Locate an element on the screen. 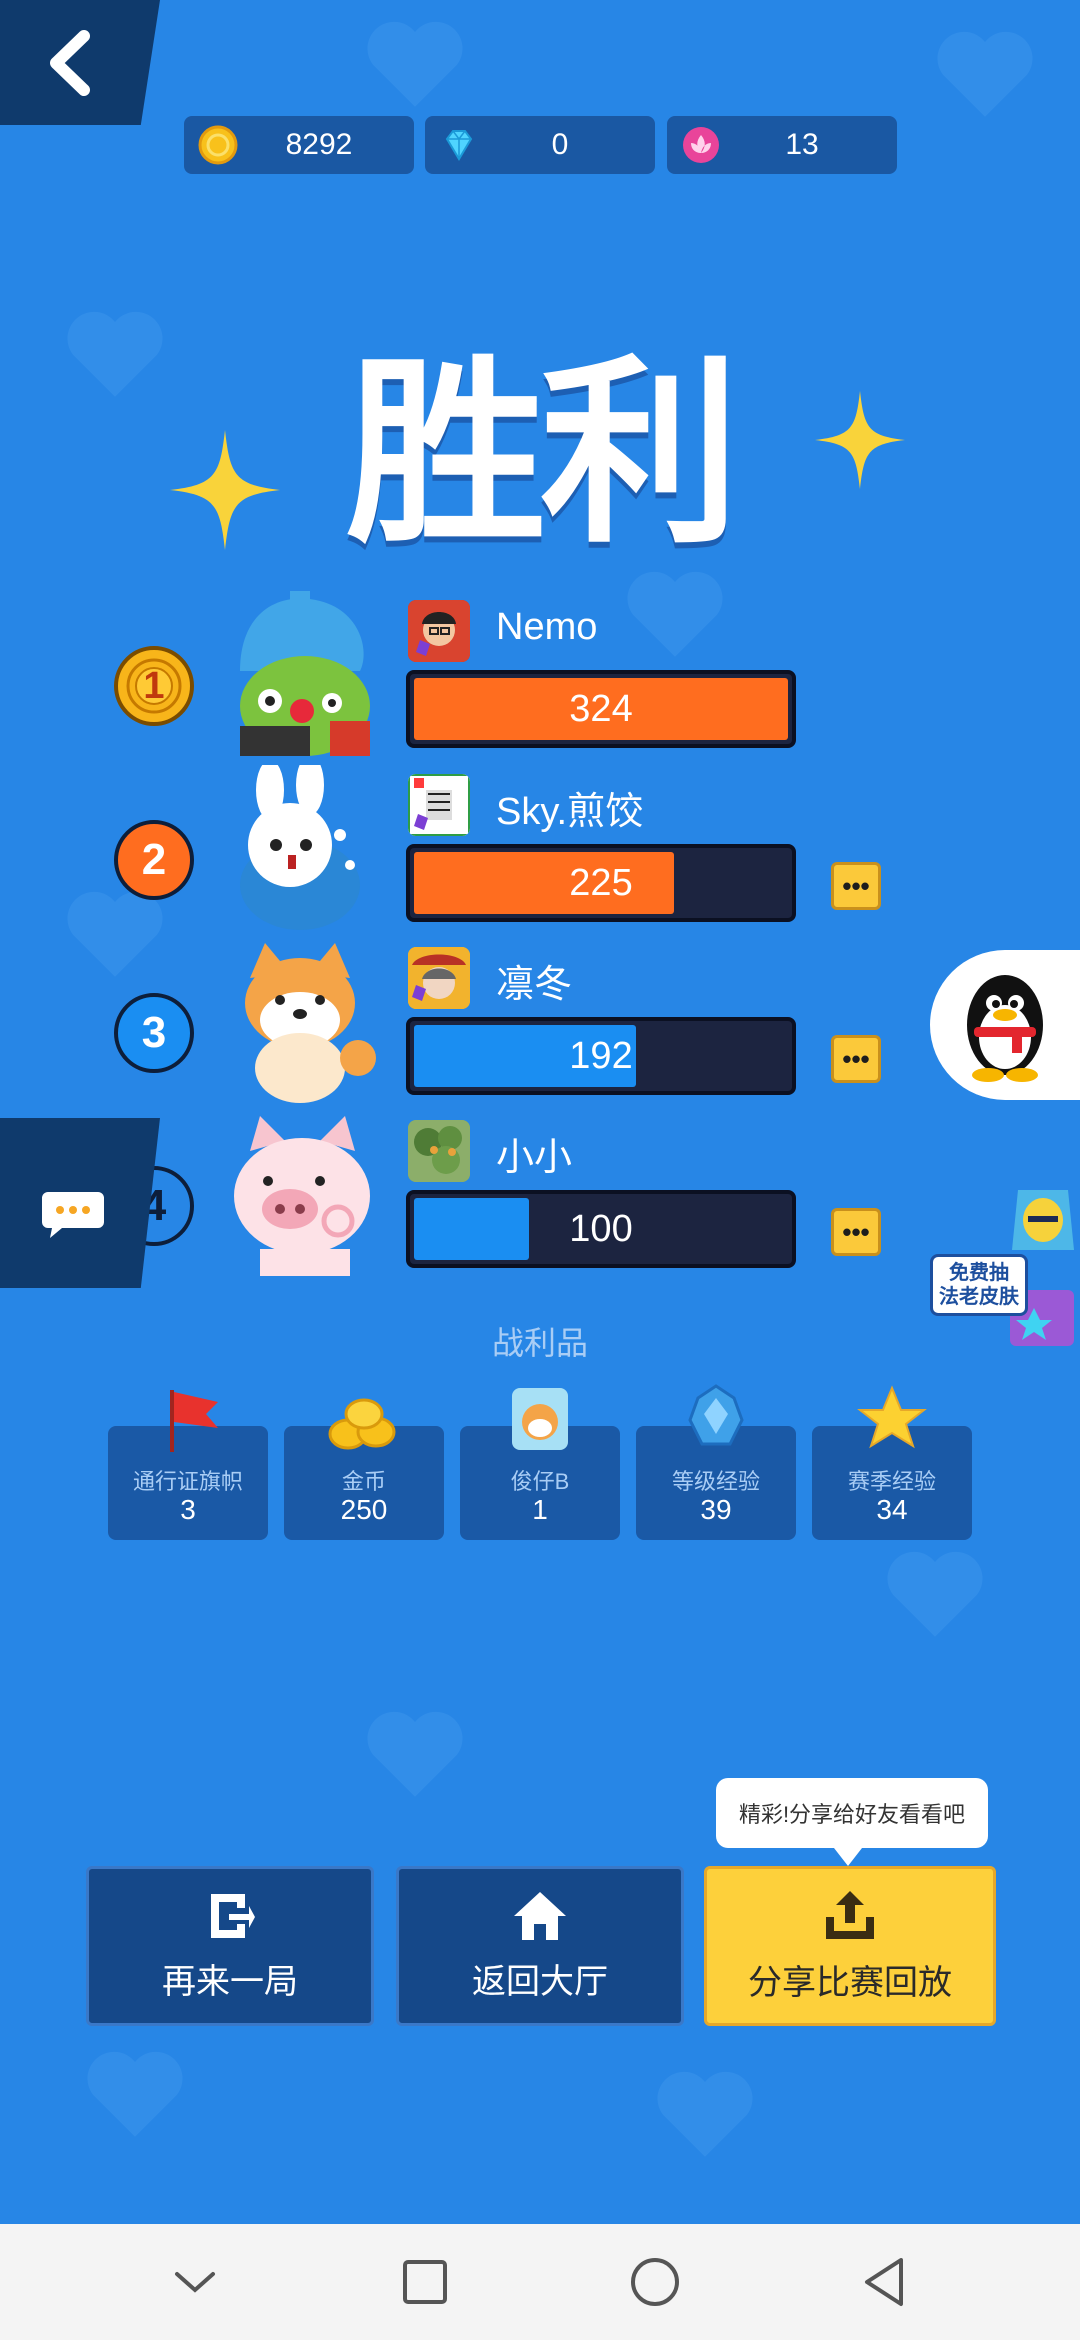 This screenshot has width=1080, height=2340. victory-banner: 胜利 is located at coordinates (540, 455).